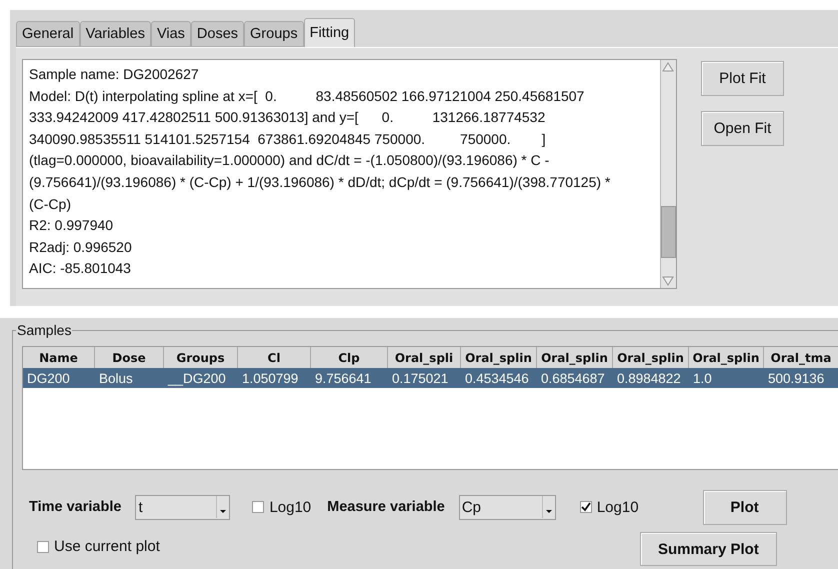  What do you see at coordinates (668, 67) in the screenshot?
I see `scroll-up-arrow-icon` at bounding box center [668, 67].